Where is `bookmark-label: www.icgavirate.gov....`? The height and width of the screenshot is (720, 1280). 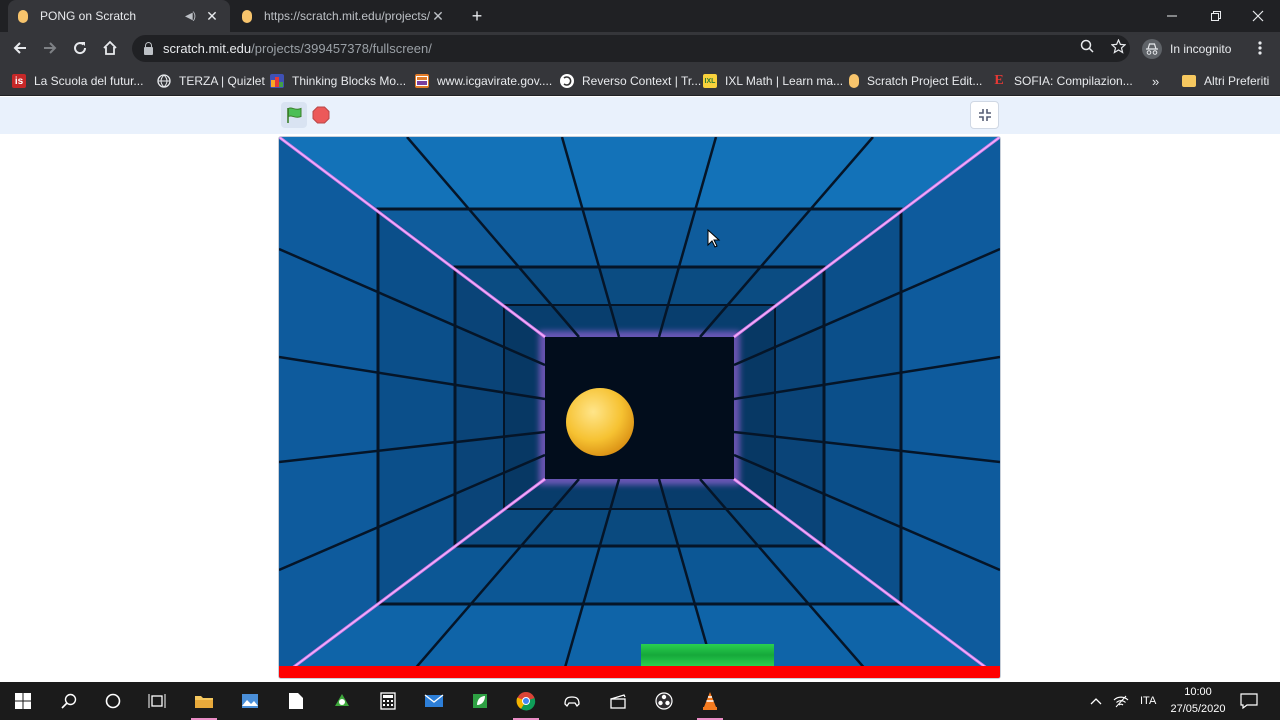
bookmark-label: www.icgavirate.gov.... is located at coordinates (495, 81).